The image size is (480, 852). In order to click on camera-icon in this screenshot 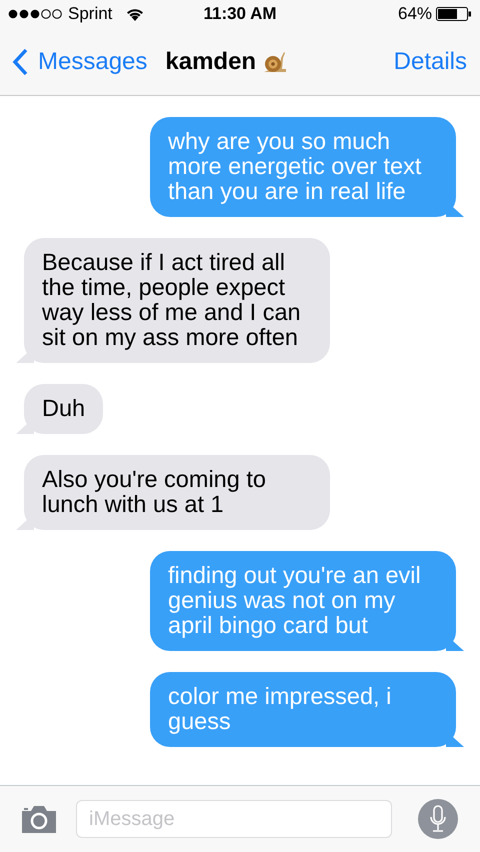, I will do `click(39, 819)`.